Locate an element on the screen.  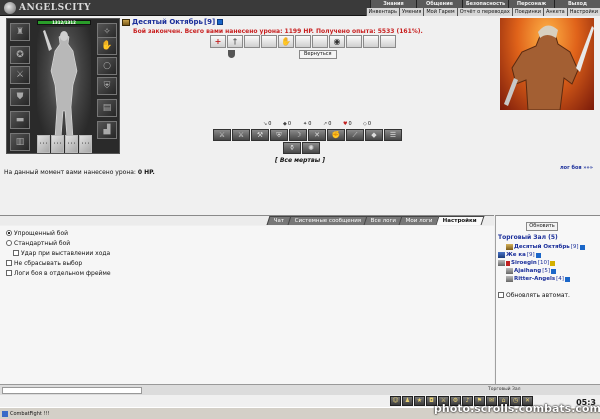
subnav-inventory: Инвентарь is located at coordinates (382, 12).